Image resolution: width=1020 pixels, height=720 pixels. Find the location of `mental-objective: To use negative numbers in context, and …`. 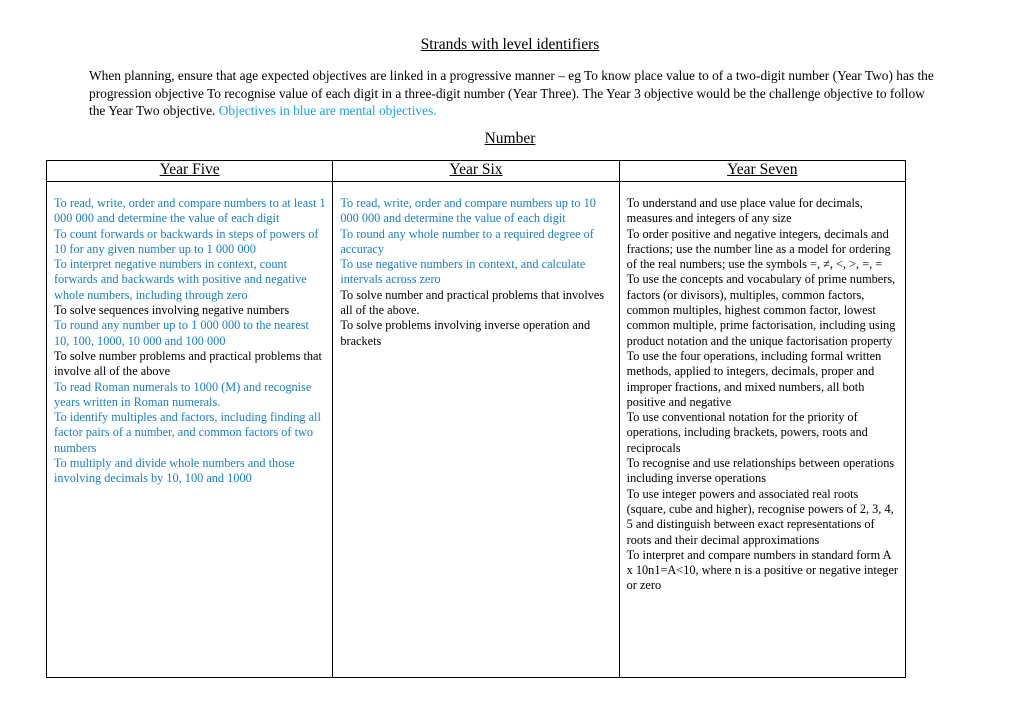

mental-objective: To use negative numbers in context, and … is located at coordinates (463, 272).